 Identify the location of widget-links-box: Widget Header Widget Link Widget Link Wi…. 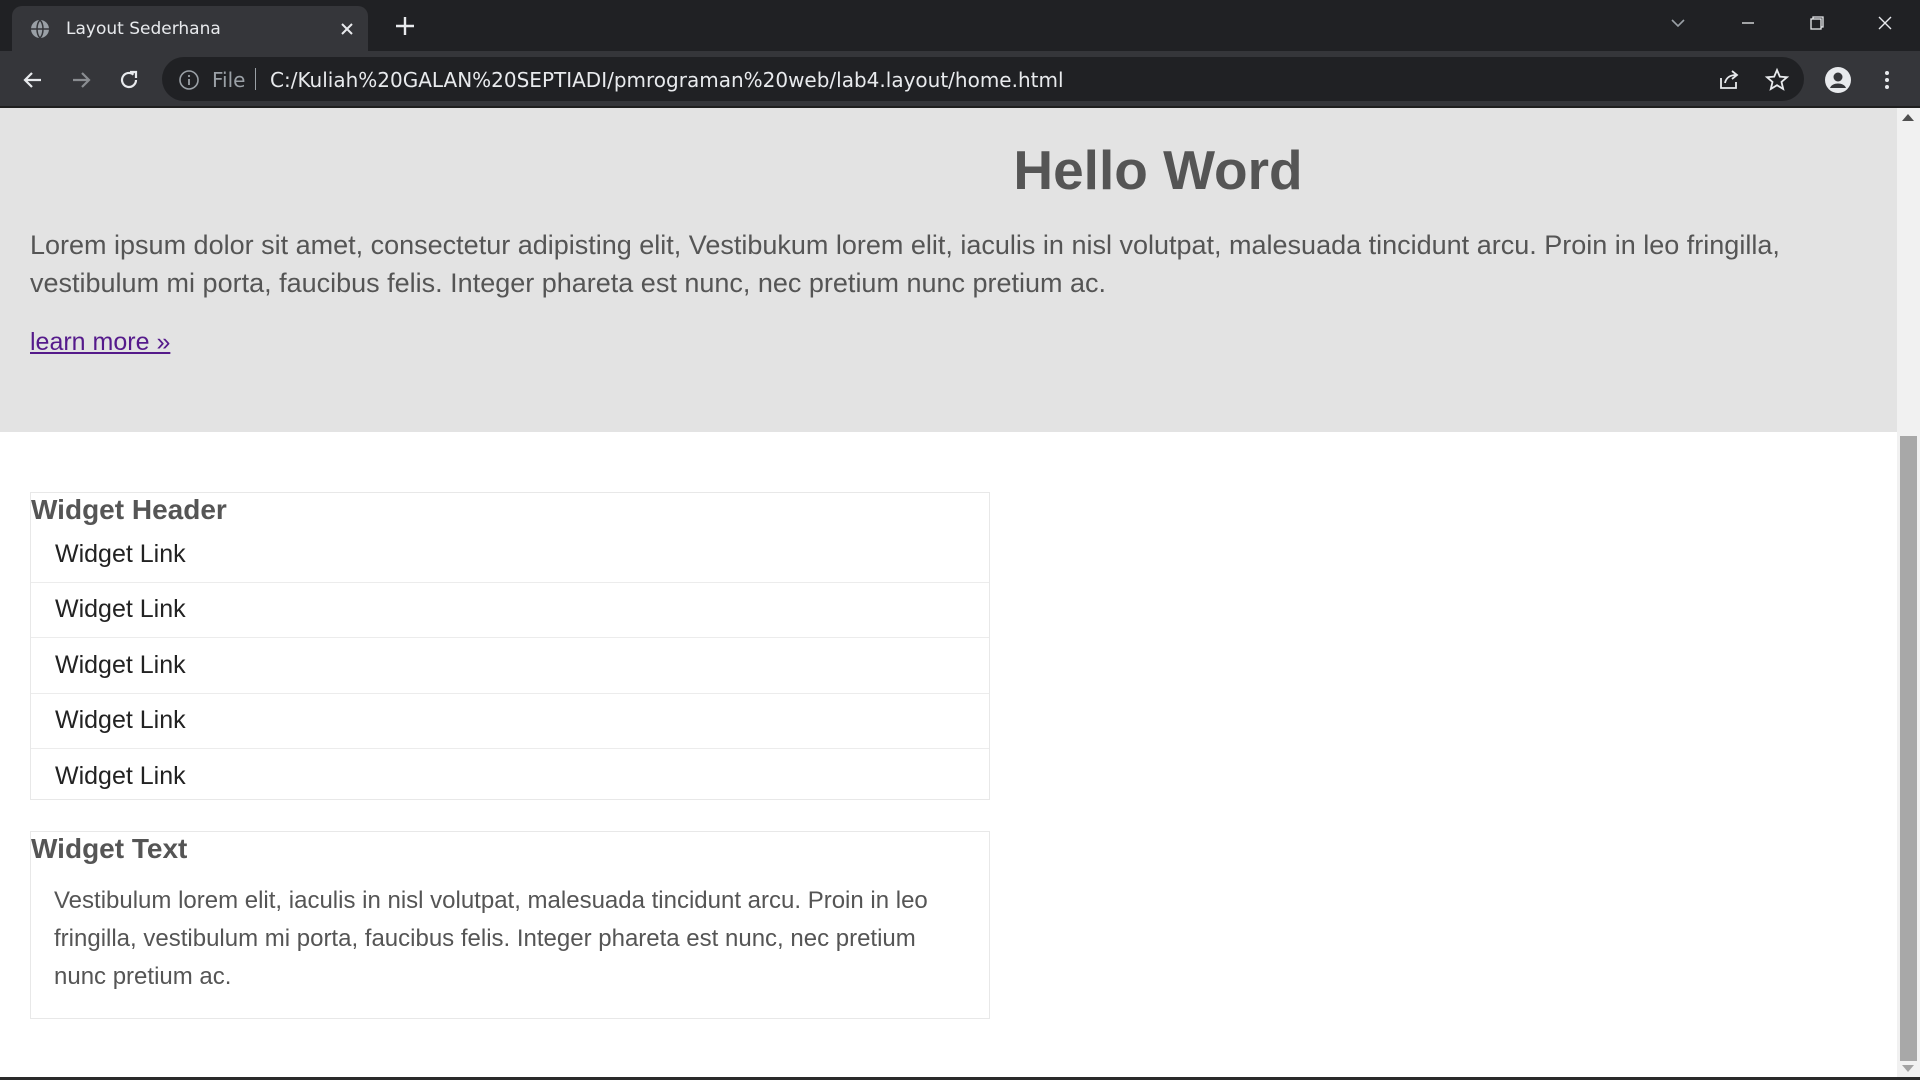
(510, 646).